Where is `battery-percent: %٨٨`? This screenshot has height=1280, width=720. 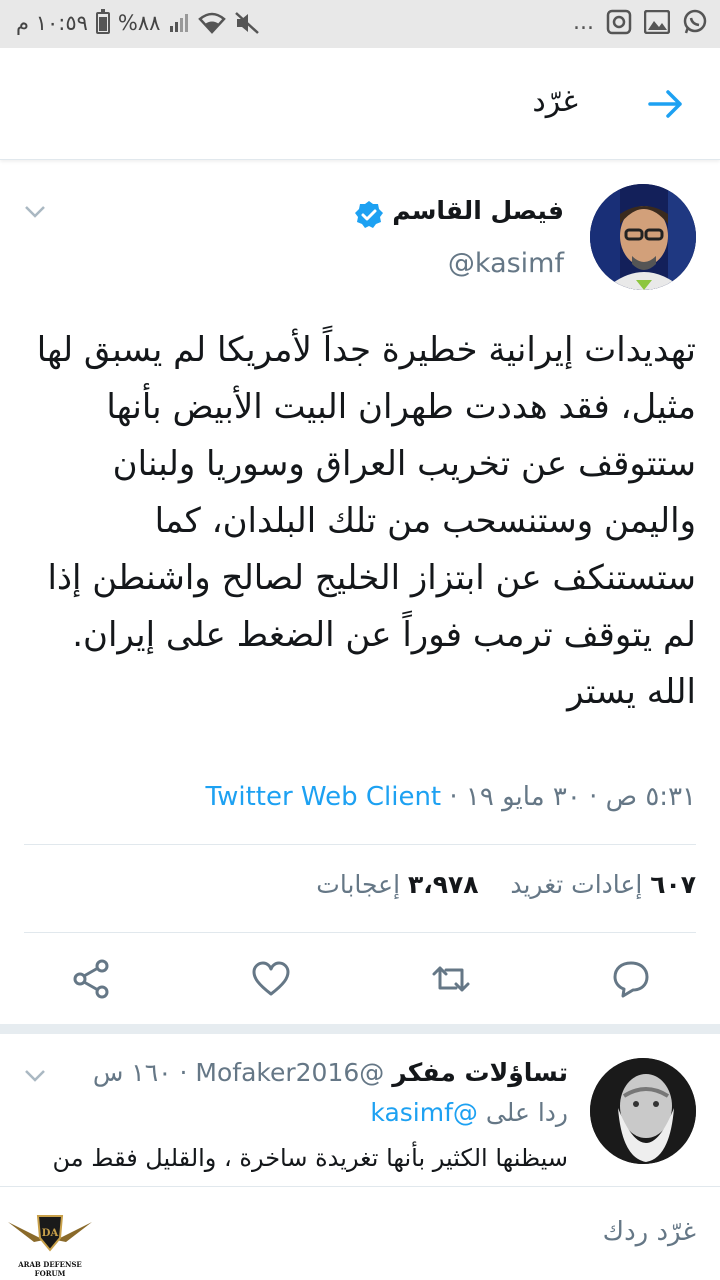
battery-percent: %٨٨ is located at coordinates (139, 23).